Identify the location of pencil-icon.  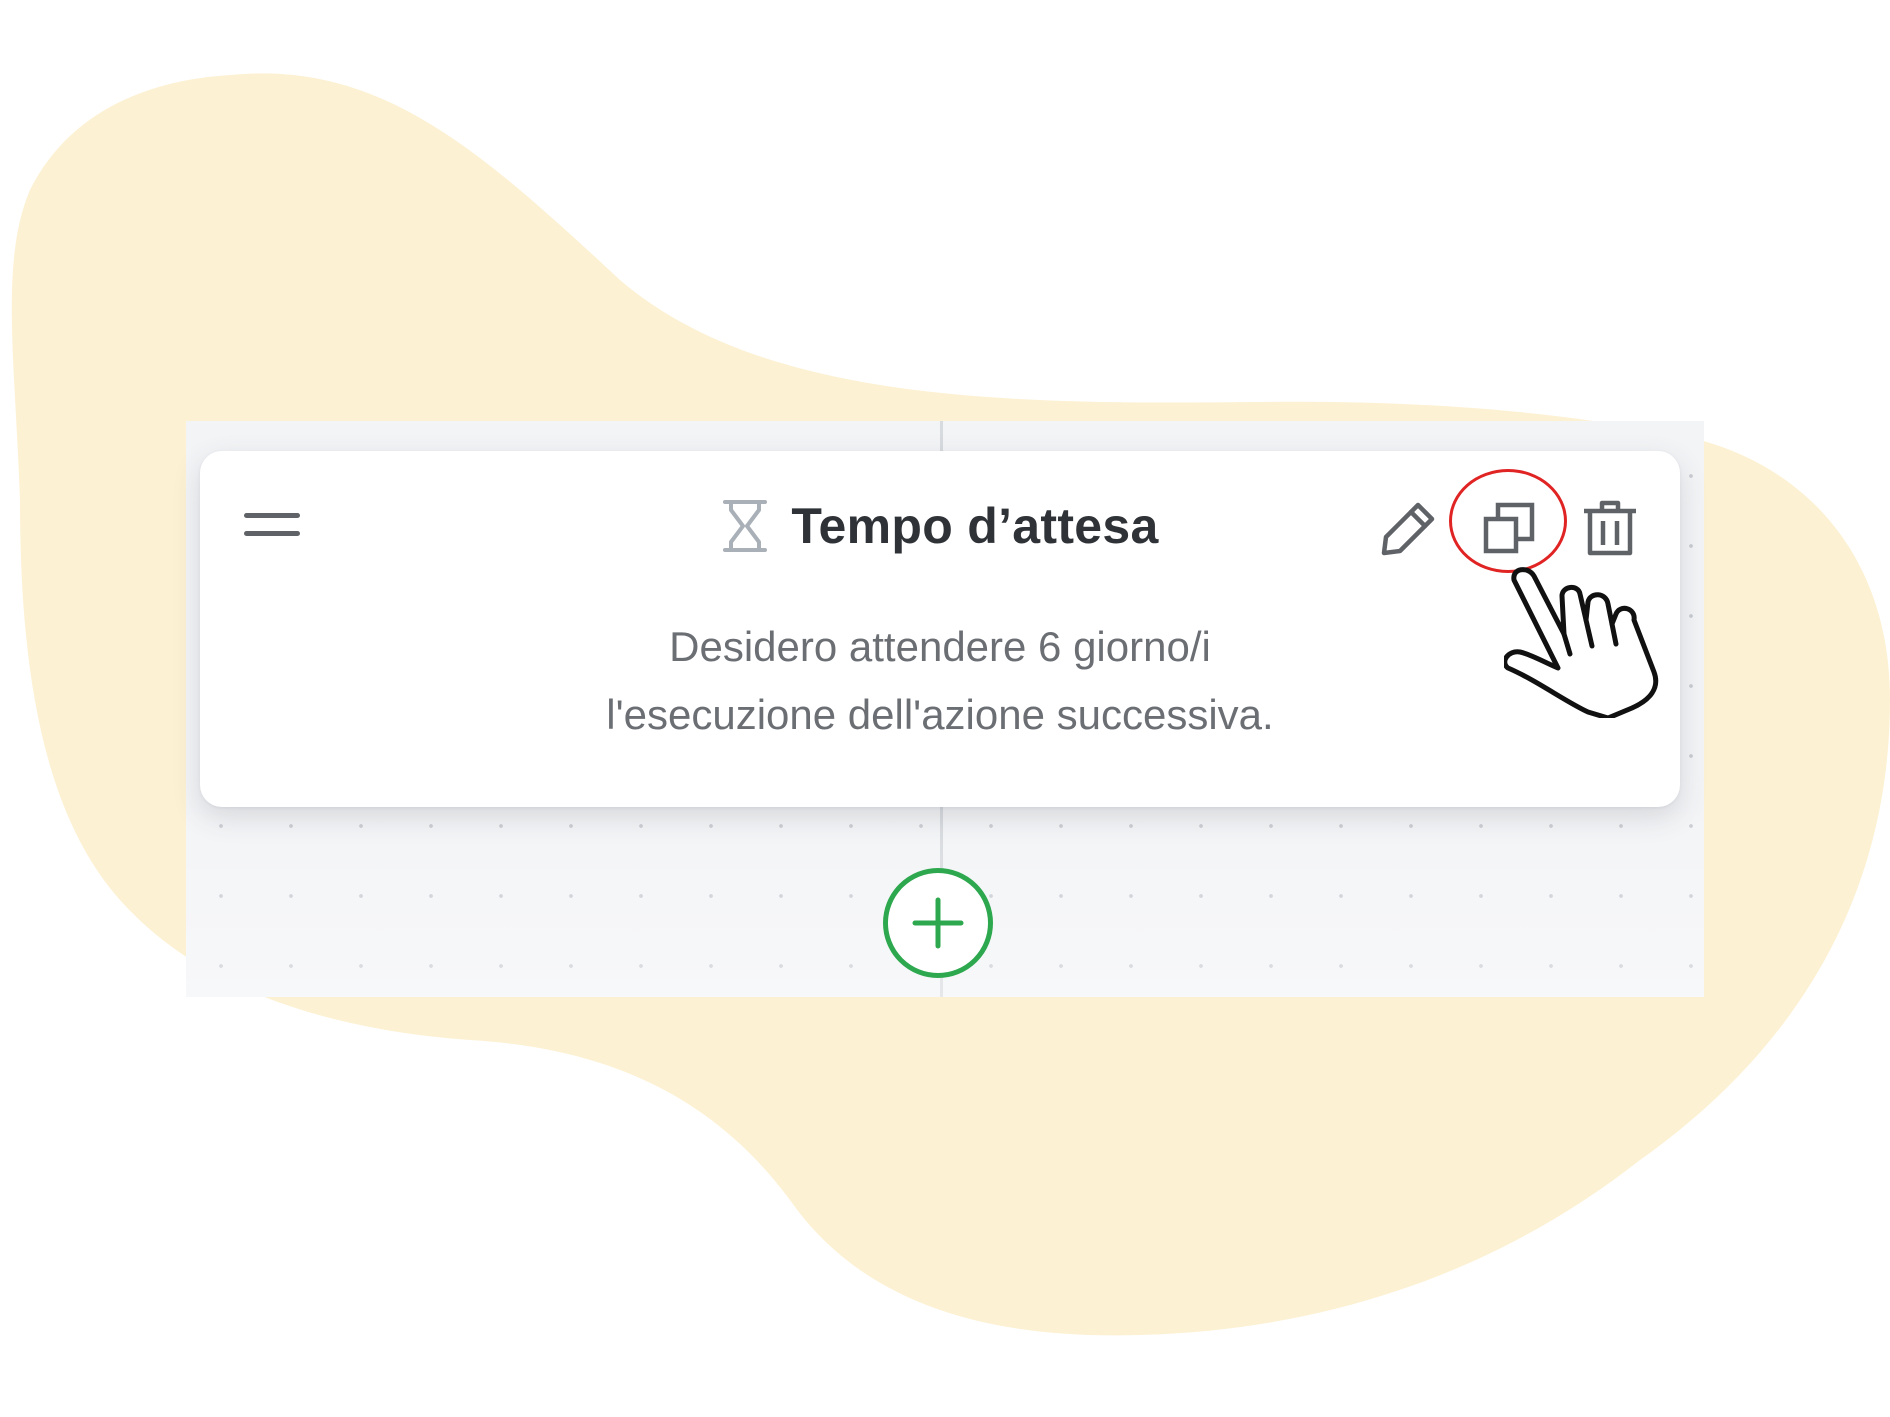
(1408, 529).